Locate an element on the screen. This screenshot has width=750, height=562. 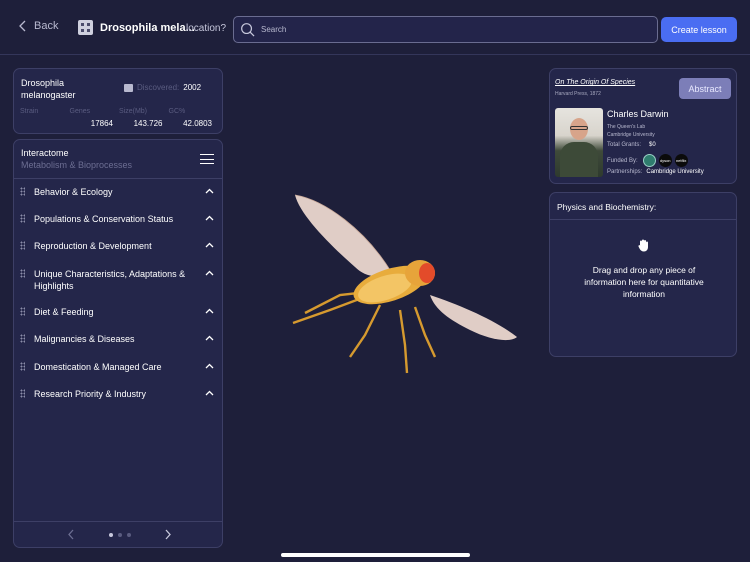
pager is located at coordinates (118, 534).